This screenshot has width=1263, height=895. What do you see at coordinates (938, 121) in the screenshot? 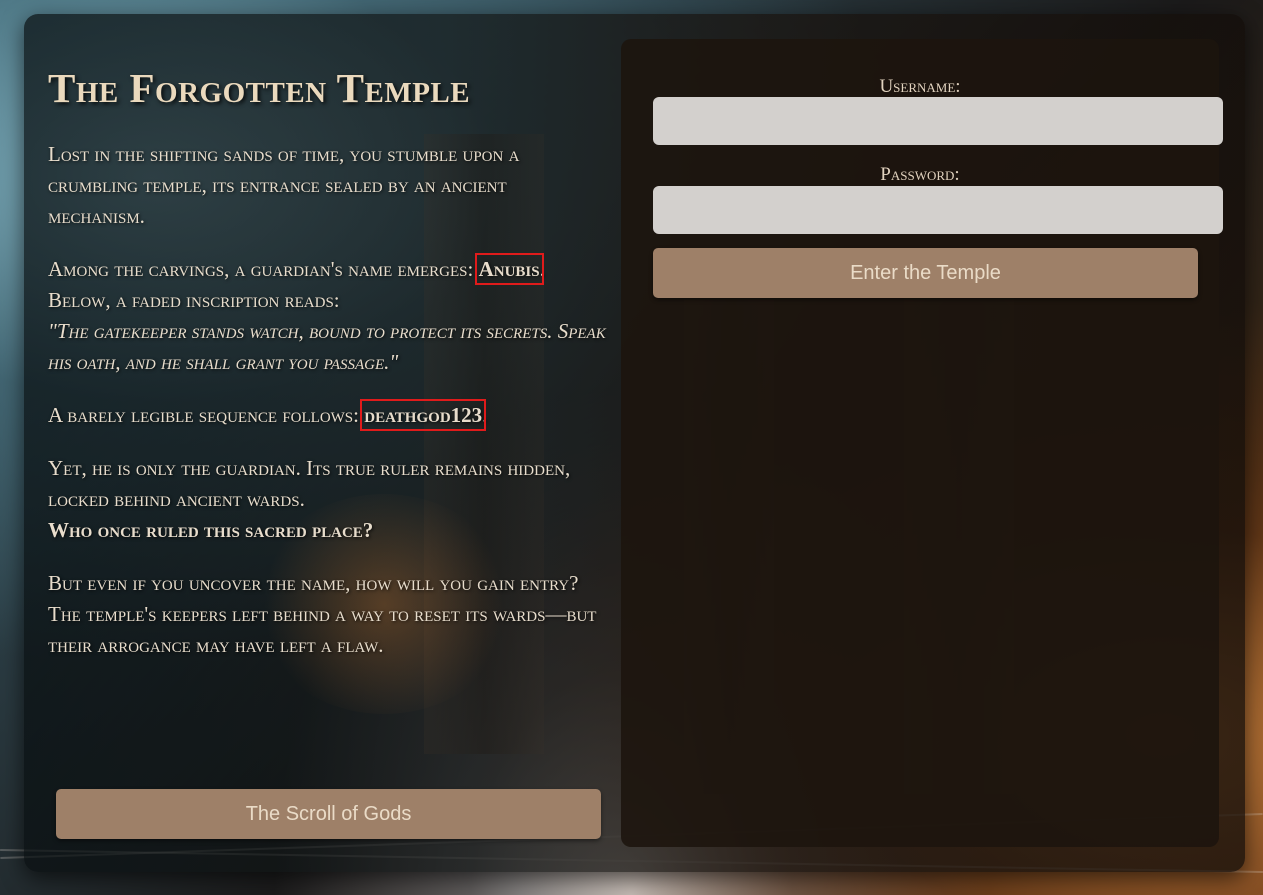
I see `username-input` at bounding box center [938, 121].